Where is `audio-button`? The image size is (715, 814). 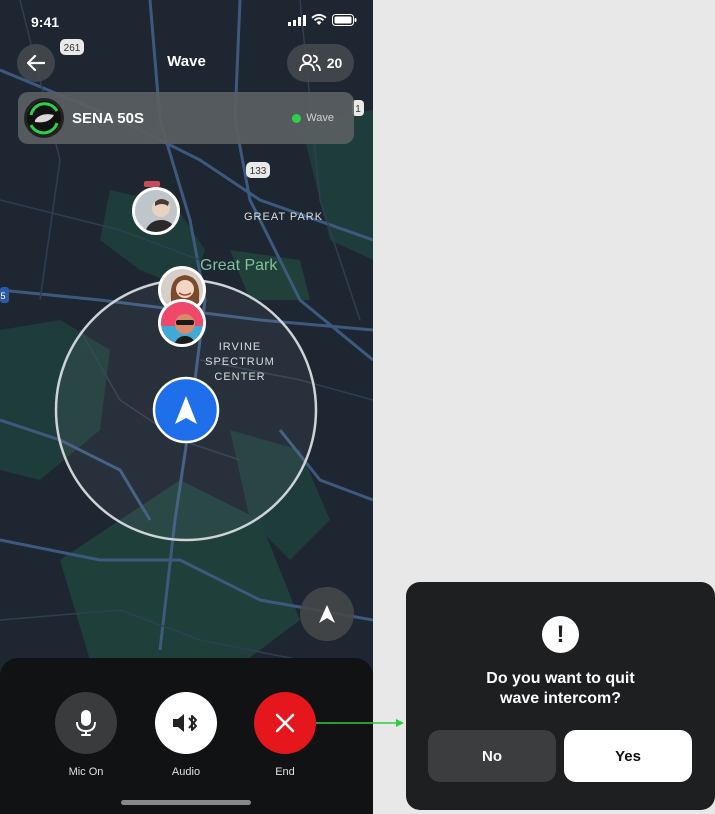
audio-button is located at coordinates (186, 723).